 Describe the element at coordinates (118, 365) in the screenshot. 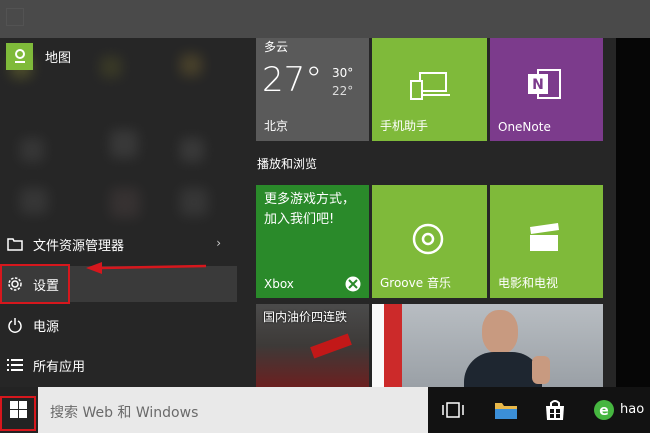

I see `start-item-all-apps: 所有应用` at that location.